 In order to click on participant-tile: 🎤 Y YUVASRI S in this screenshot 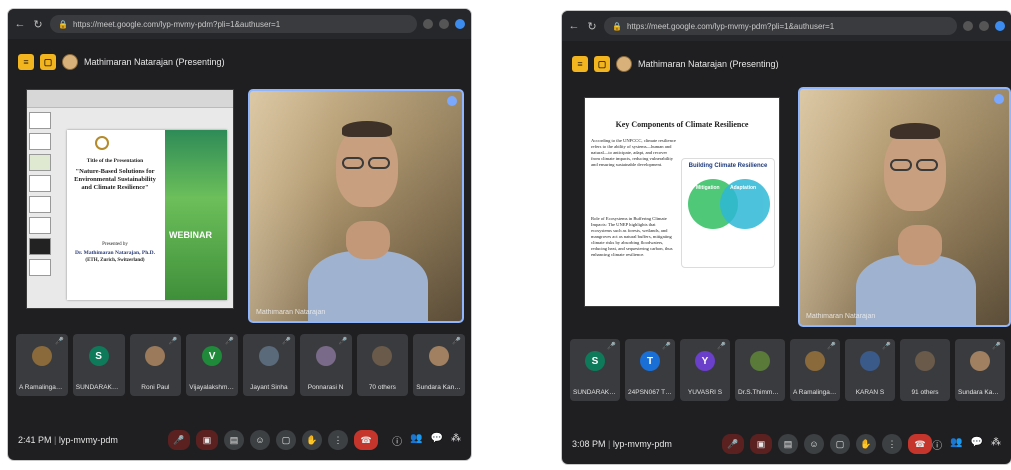, I will do `click(705, 370)`.